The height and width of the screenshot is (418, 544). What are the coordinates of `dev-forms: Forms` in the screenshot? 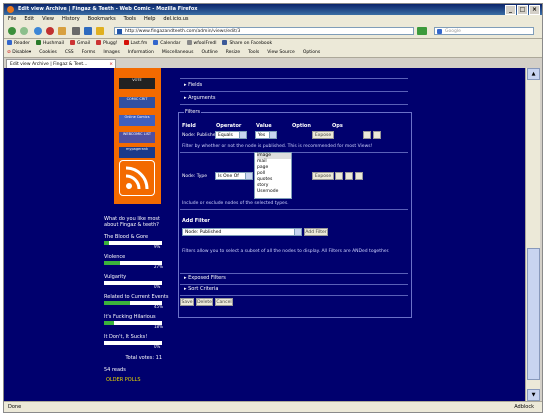 It's located at (89, 52).